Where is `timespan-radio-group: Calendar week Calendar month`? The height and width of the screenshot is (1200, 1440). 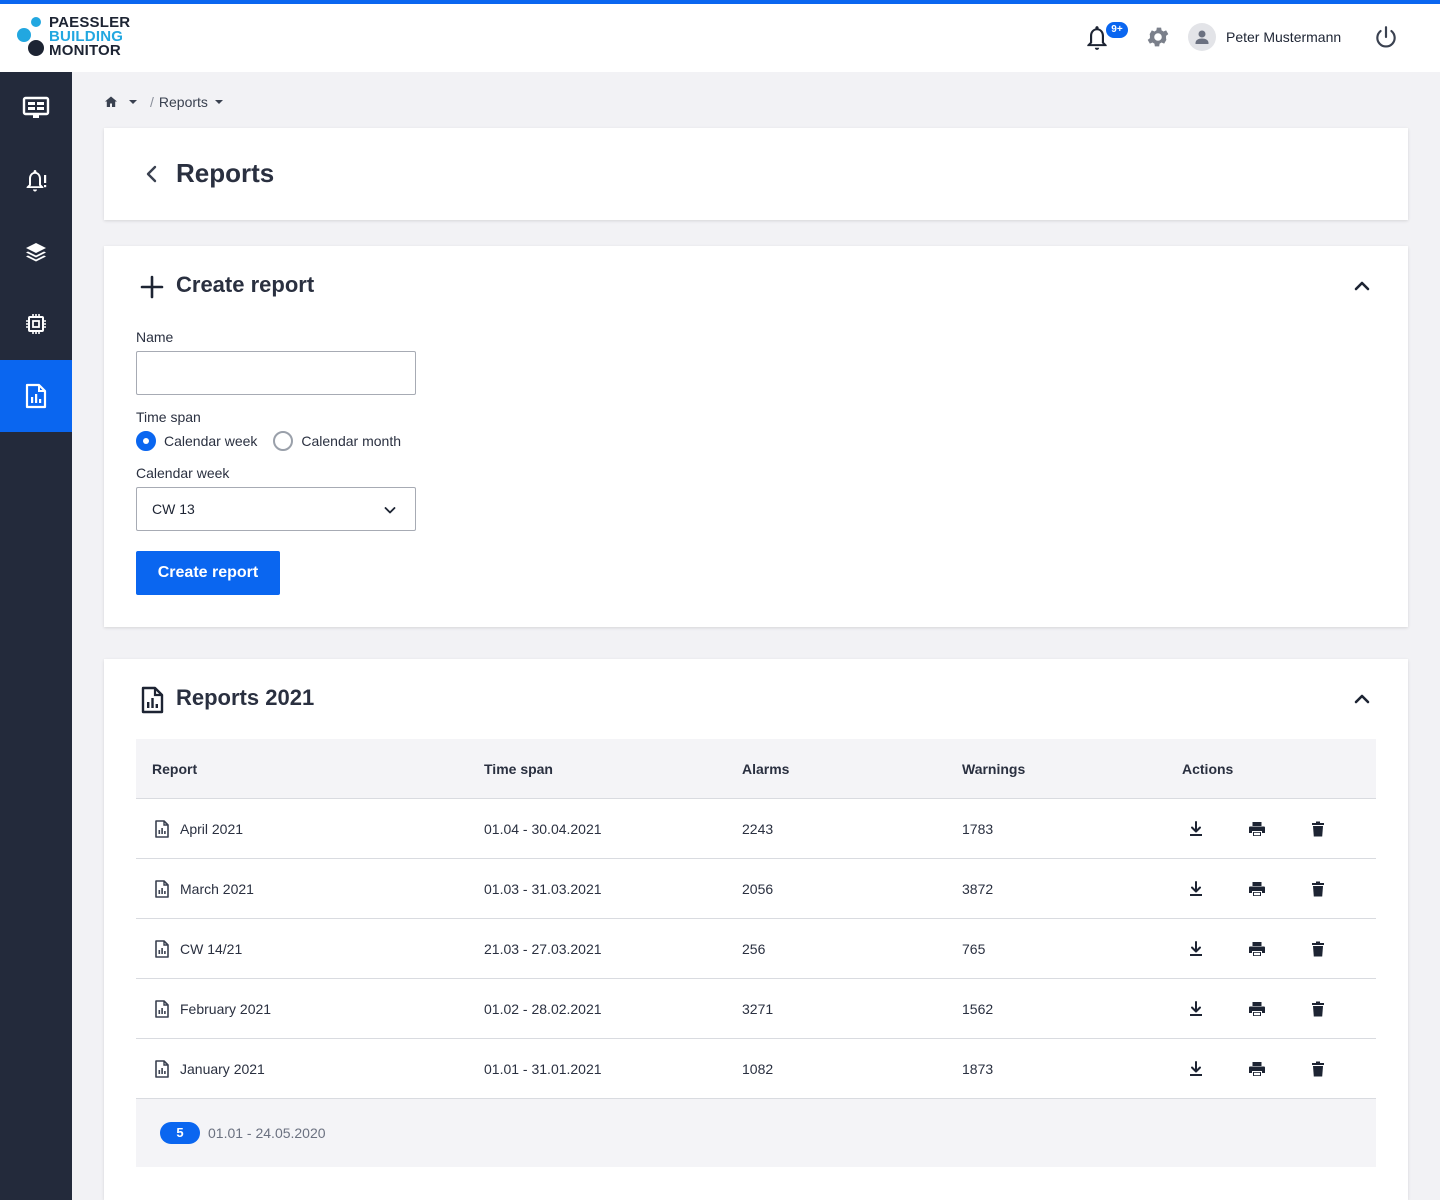 timespan-radio-group: Calendar week Calendar month is located at coordinates (276, 441).